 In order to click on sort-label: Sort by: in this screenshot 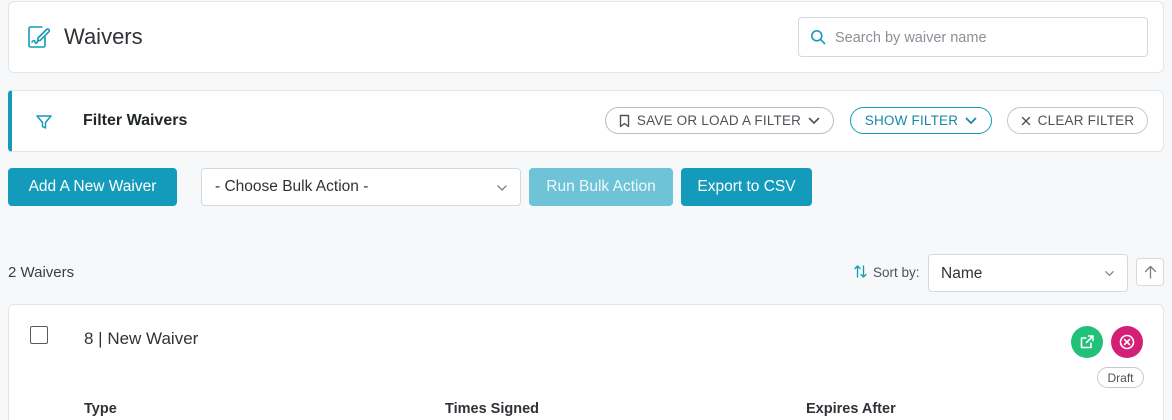, I will do `click(896, 272)`.